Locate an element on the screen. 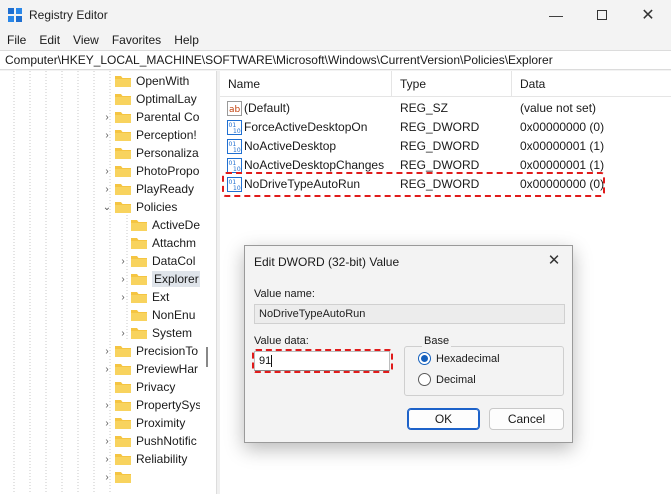  tree-item: Attachm is located at coordinates (157, 243).